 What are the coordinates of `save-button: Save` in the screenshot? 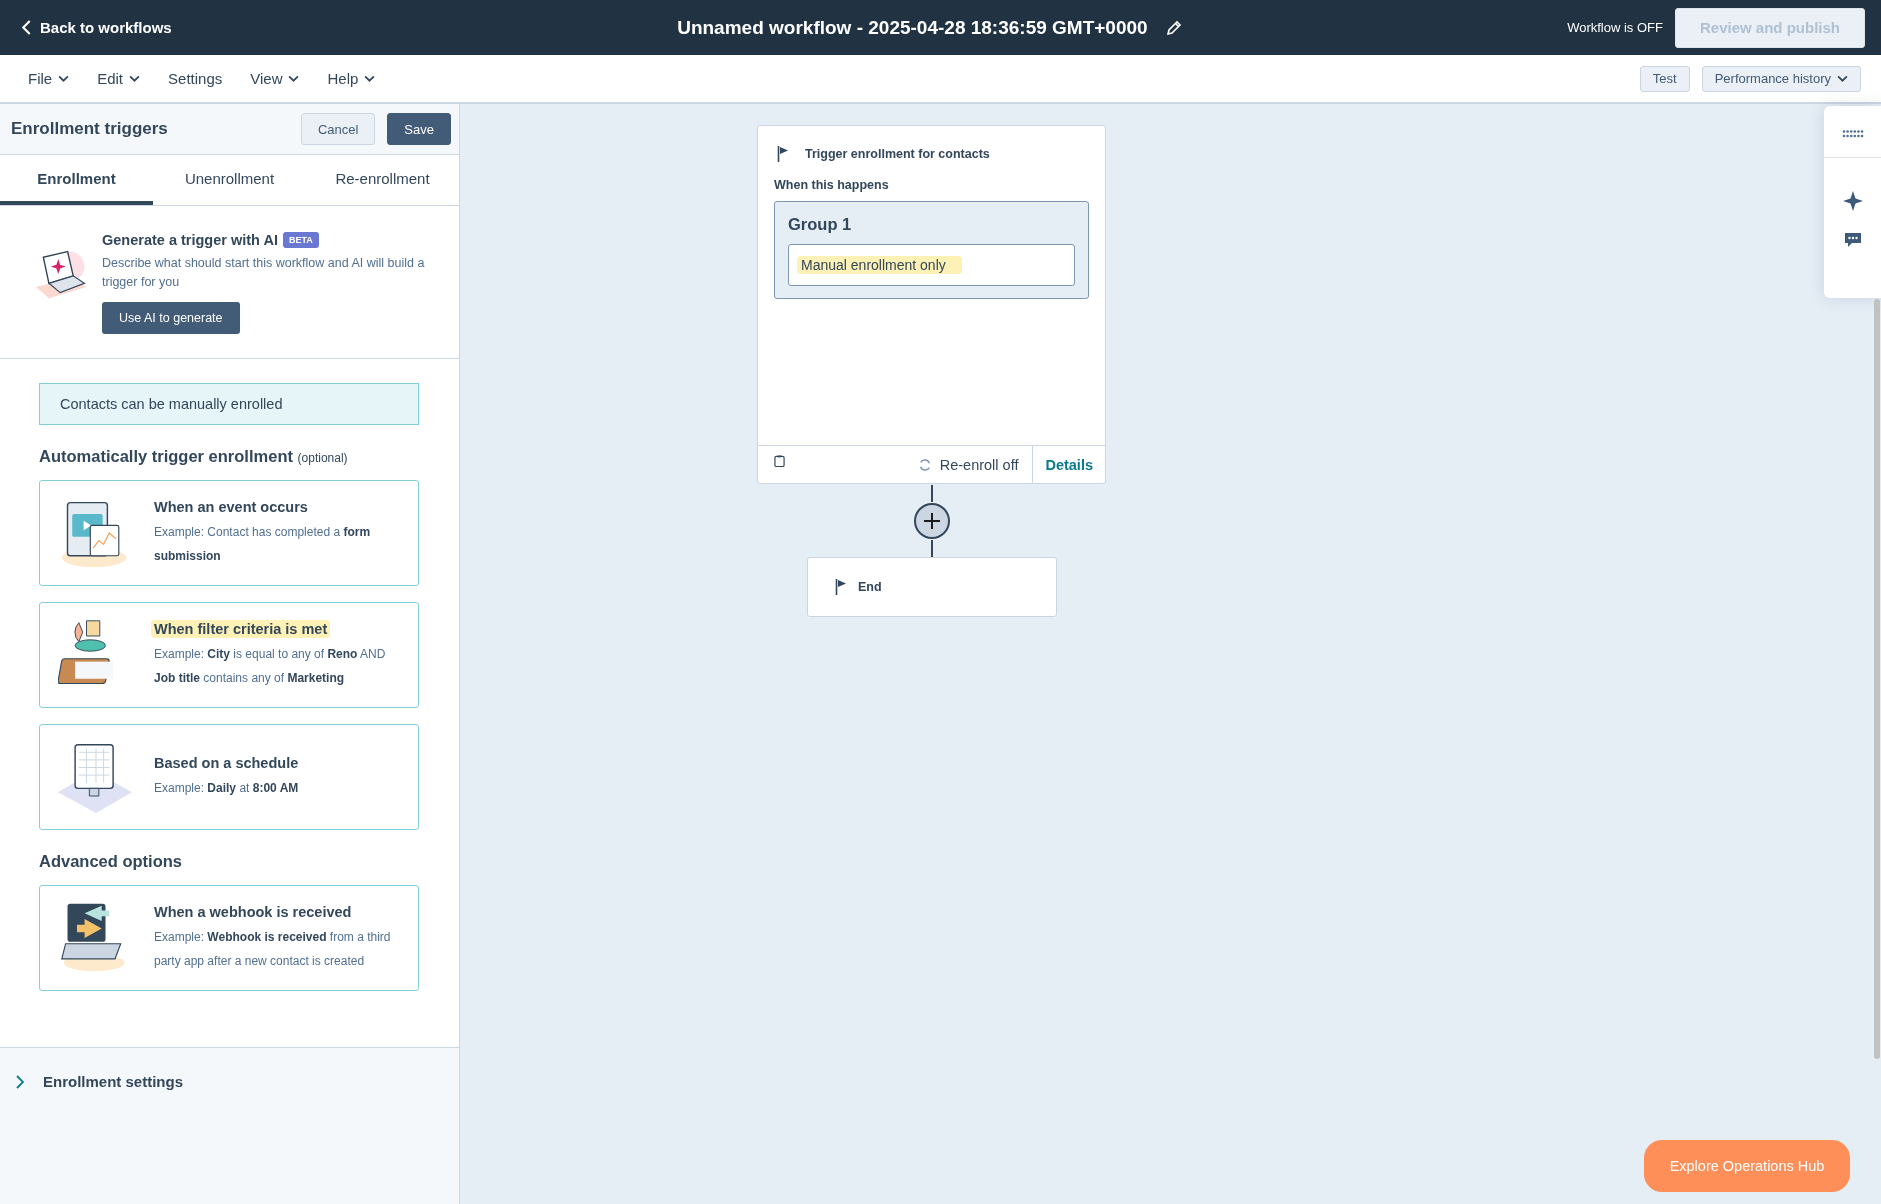 It's located at (419, 129).